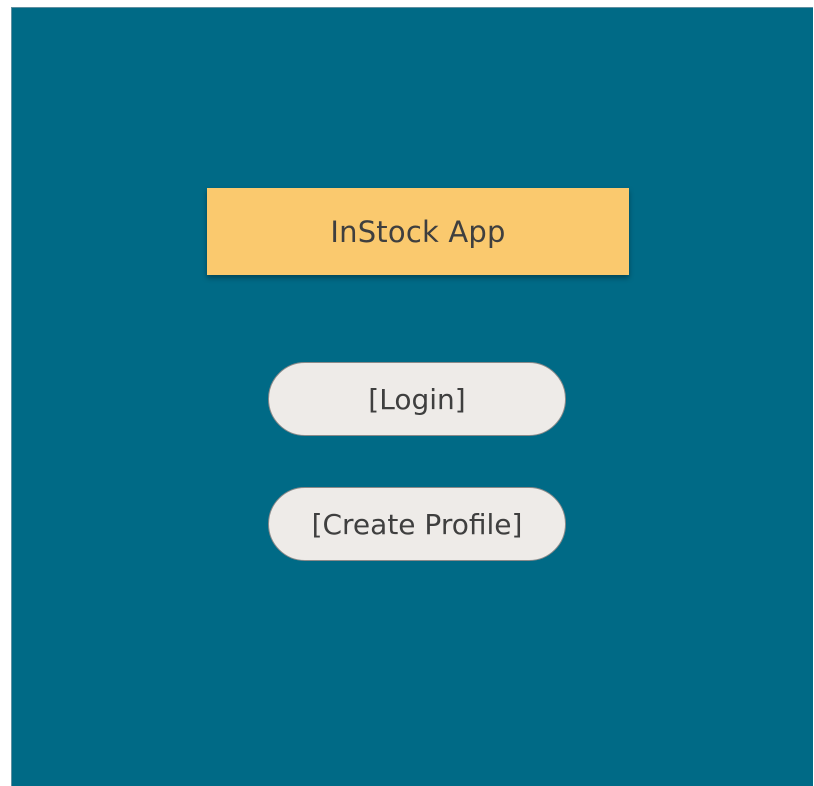  What do you see at coordinates (418, 231) in the screenshot?
I see `app-title-banner: InStock App` at bounding box center [418, 231].